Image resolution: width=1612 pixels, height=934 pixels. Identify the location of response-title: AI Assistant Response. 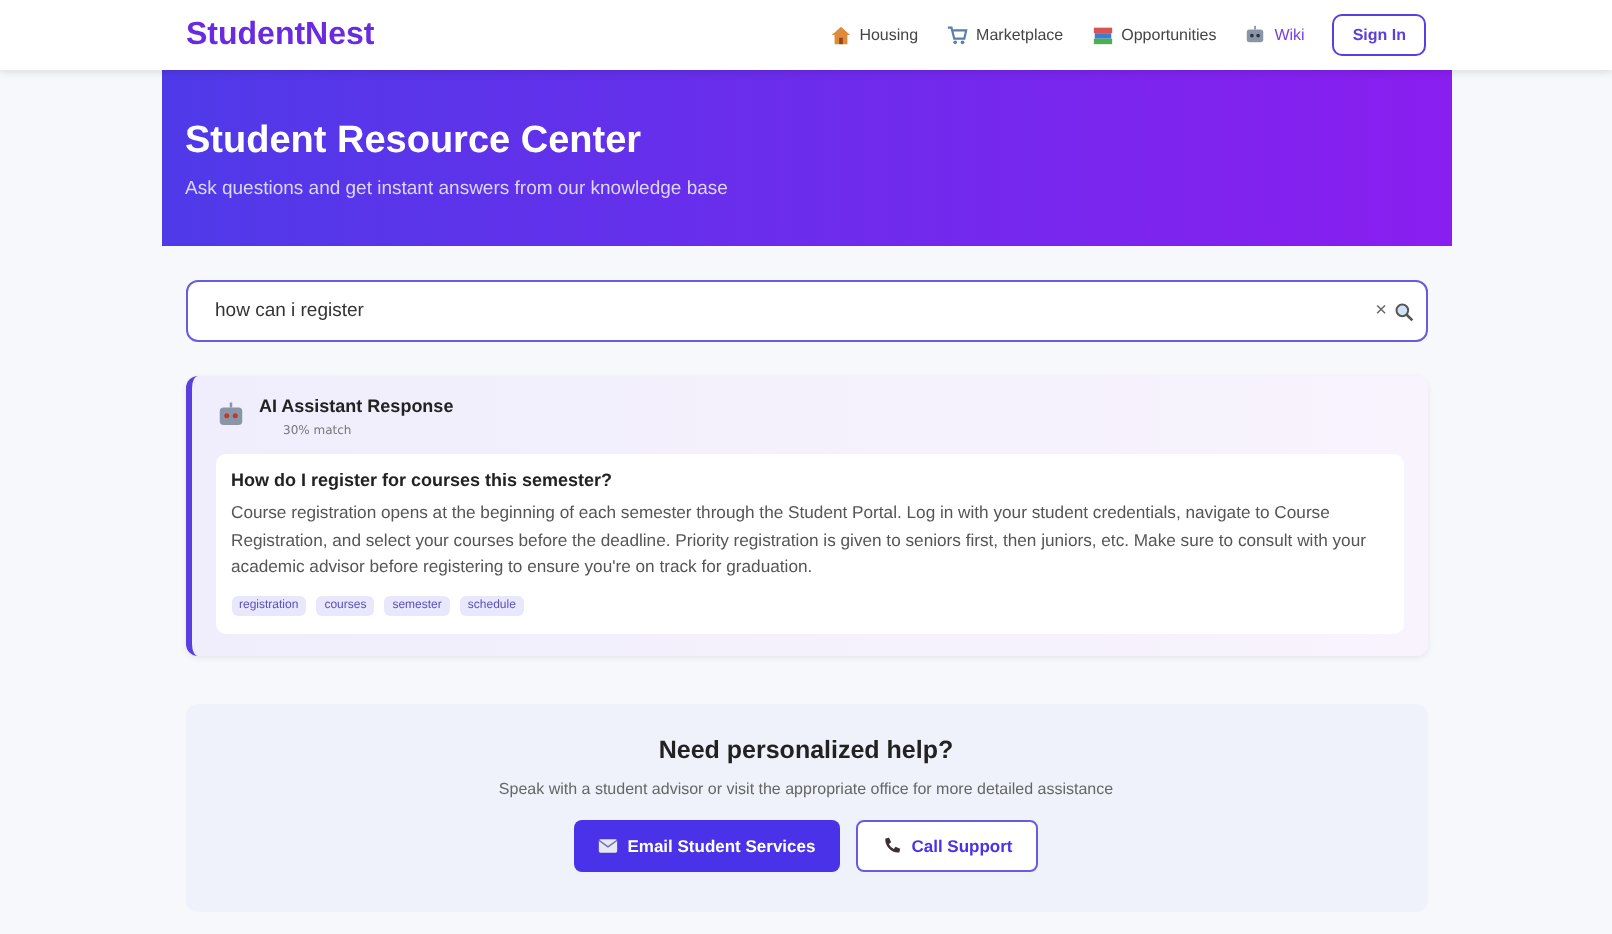
(356, 406).